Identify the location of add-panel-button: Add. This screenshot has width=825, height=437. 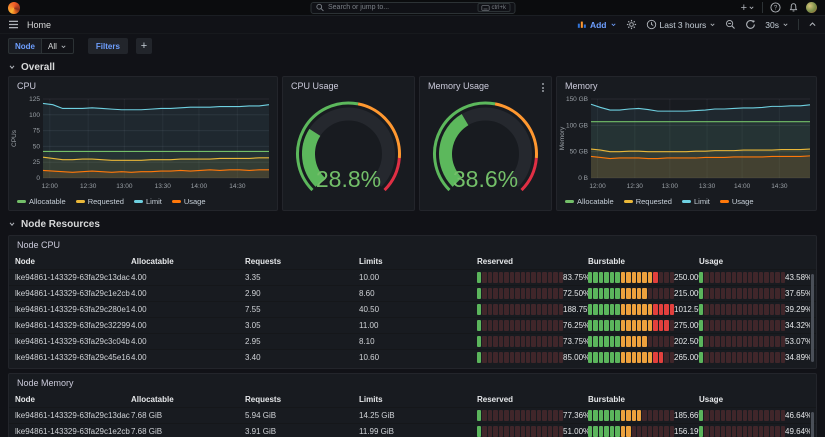
(597, 25).